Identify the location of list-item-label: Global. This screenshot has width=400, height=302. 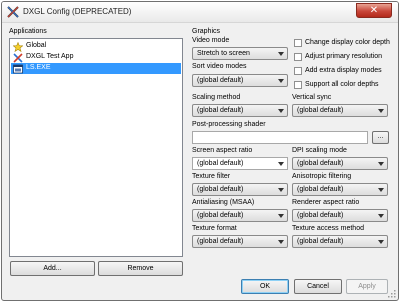
(36, 45).